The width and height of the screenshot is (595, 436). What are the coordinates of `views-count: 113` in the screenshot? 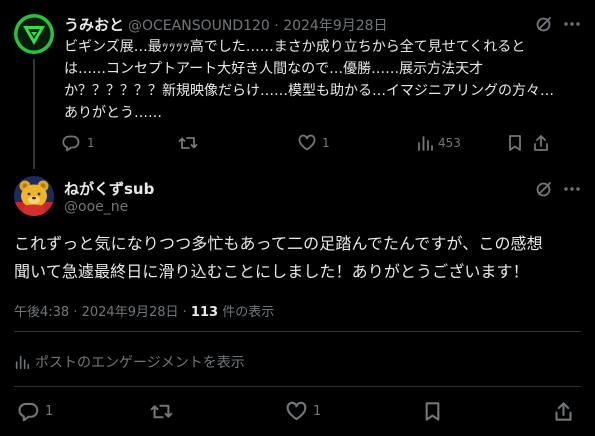 It's located at (204, 312).